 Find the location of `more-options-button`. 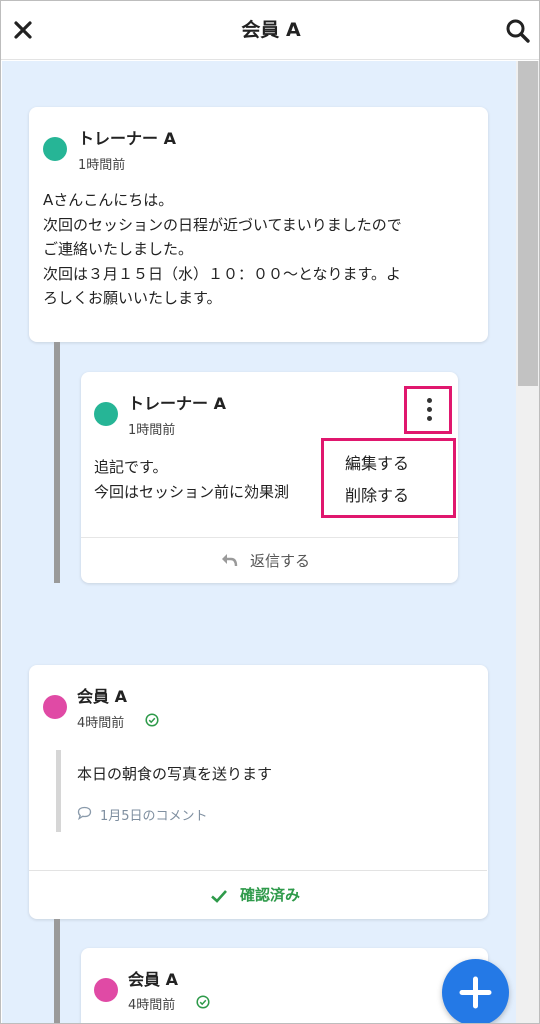

more-options-button is located at coordinates (428, 410).